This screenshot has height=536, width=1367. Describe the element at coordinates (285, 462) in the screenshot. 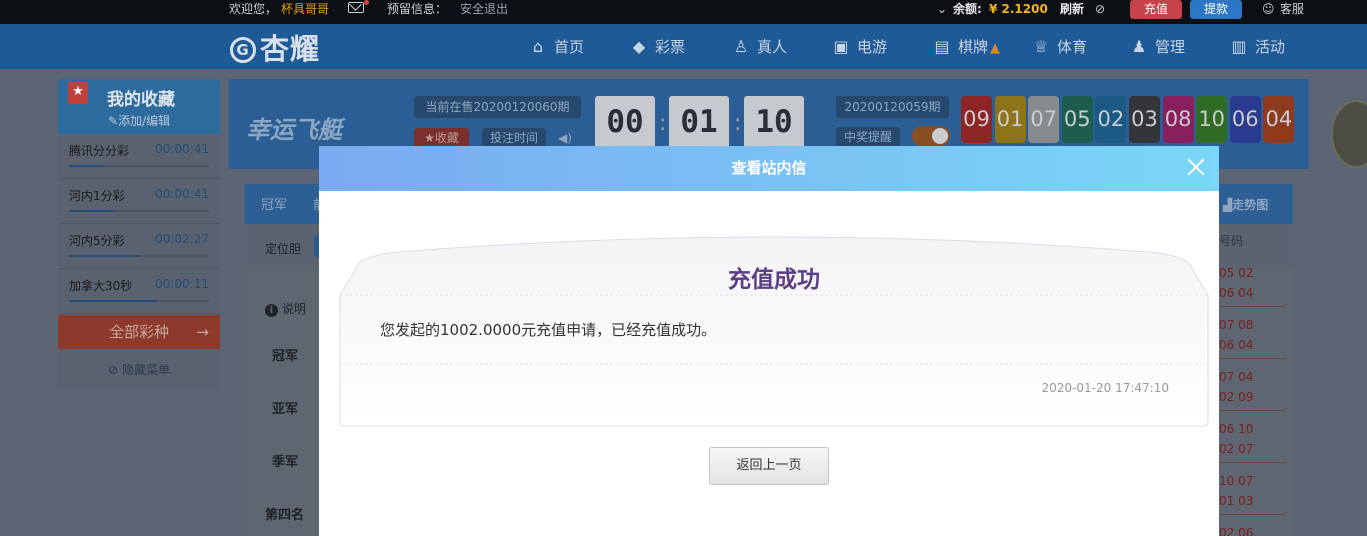

I see `rank-label: 季军` at that location.